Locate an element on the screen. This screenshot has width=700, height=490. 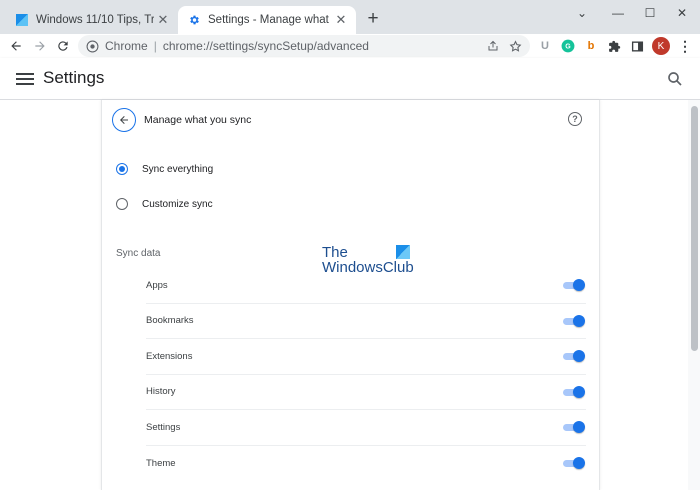
list-item: Extensions is located at coordinates (366, 357).